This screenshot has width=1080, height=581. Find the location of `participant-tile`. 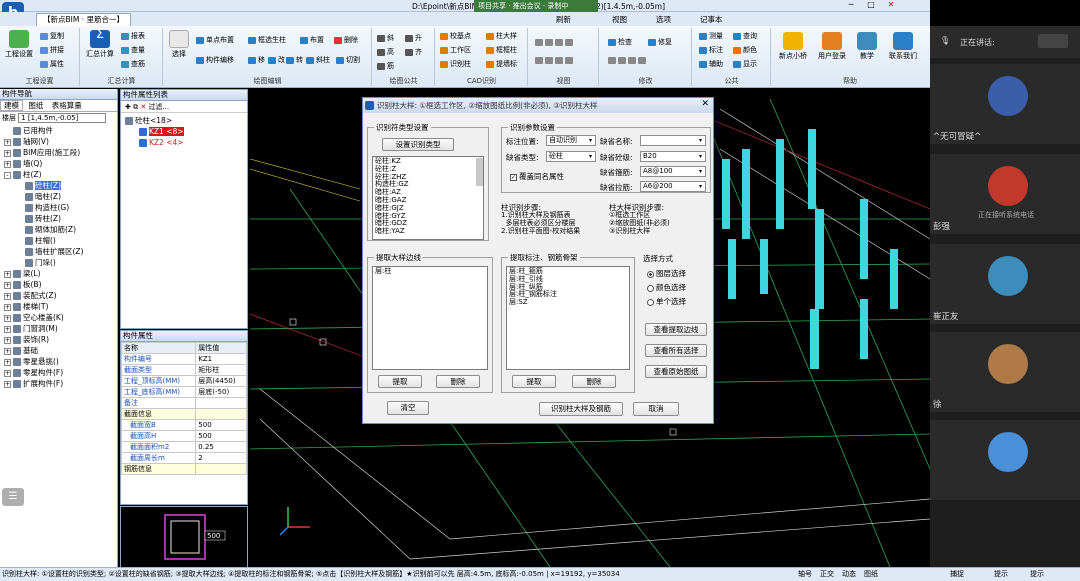

participant-tile is located at coordinates (1005, 460).